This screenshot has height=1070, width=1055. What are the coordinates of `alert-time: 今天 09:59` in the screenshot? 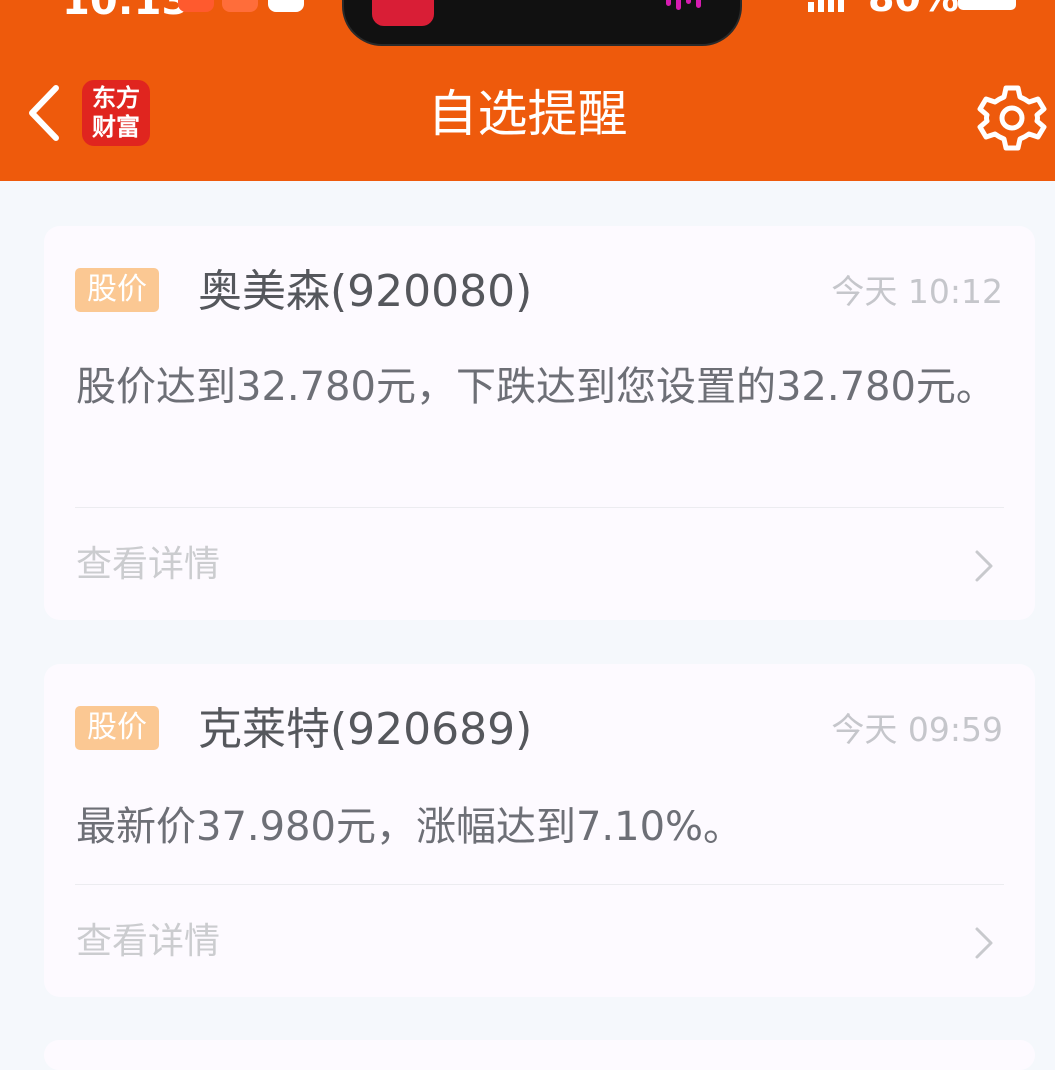 It's located at (917, 729).